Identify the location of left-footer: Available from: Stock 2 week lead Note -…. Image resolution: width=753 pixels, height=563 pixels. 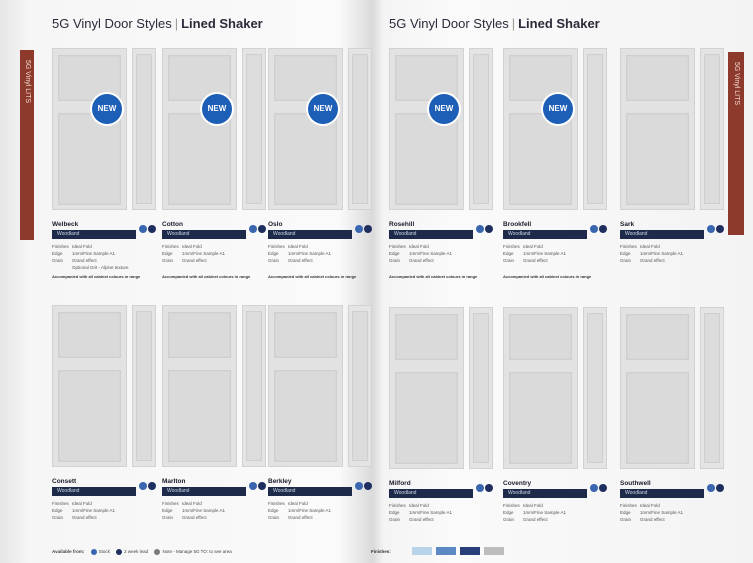
(142, 552).